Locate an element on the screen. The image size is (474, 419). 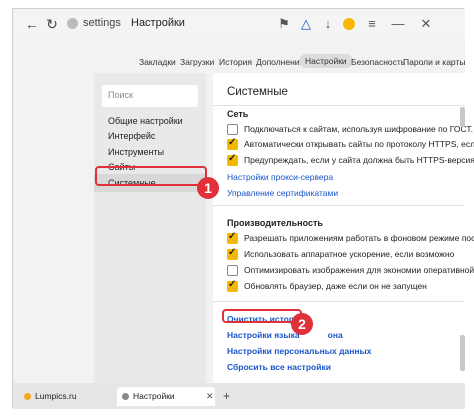
browser-tab-lumpics: Lumpics.ru is located at coordinates (65, 396).